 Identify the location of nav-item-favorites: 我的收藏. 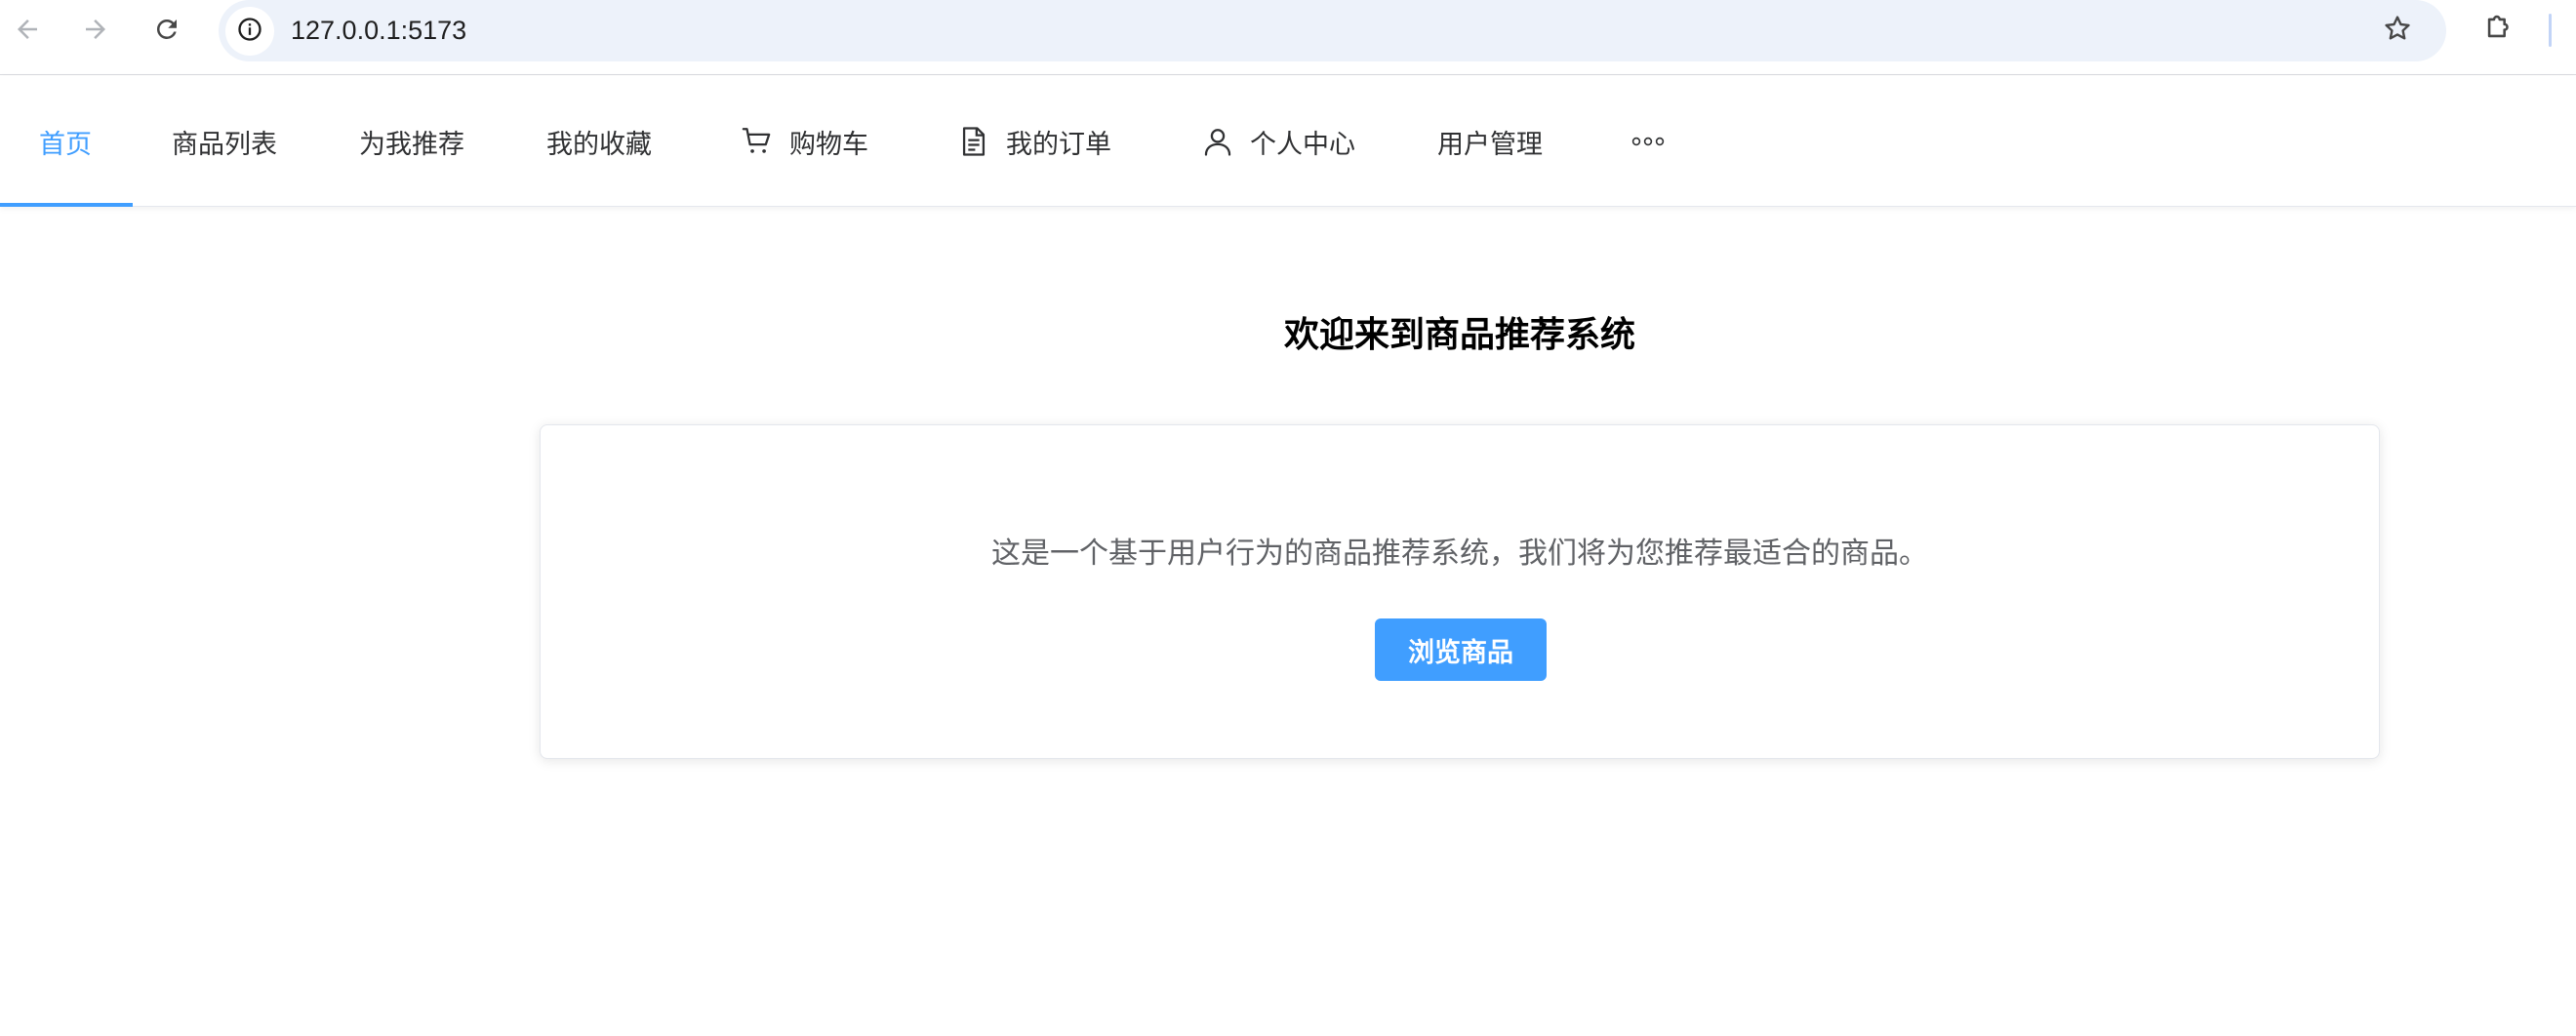
(599, 141).